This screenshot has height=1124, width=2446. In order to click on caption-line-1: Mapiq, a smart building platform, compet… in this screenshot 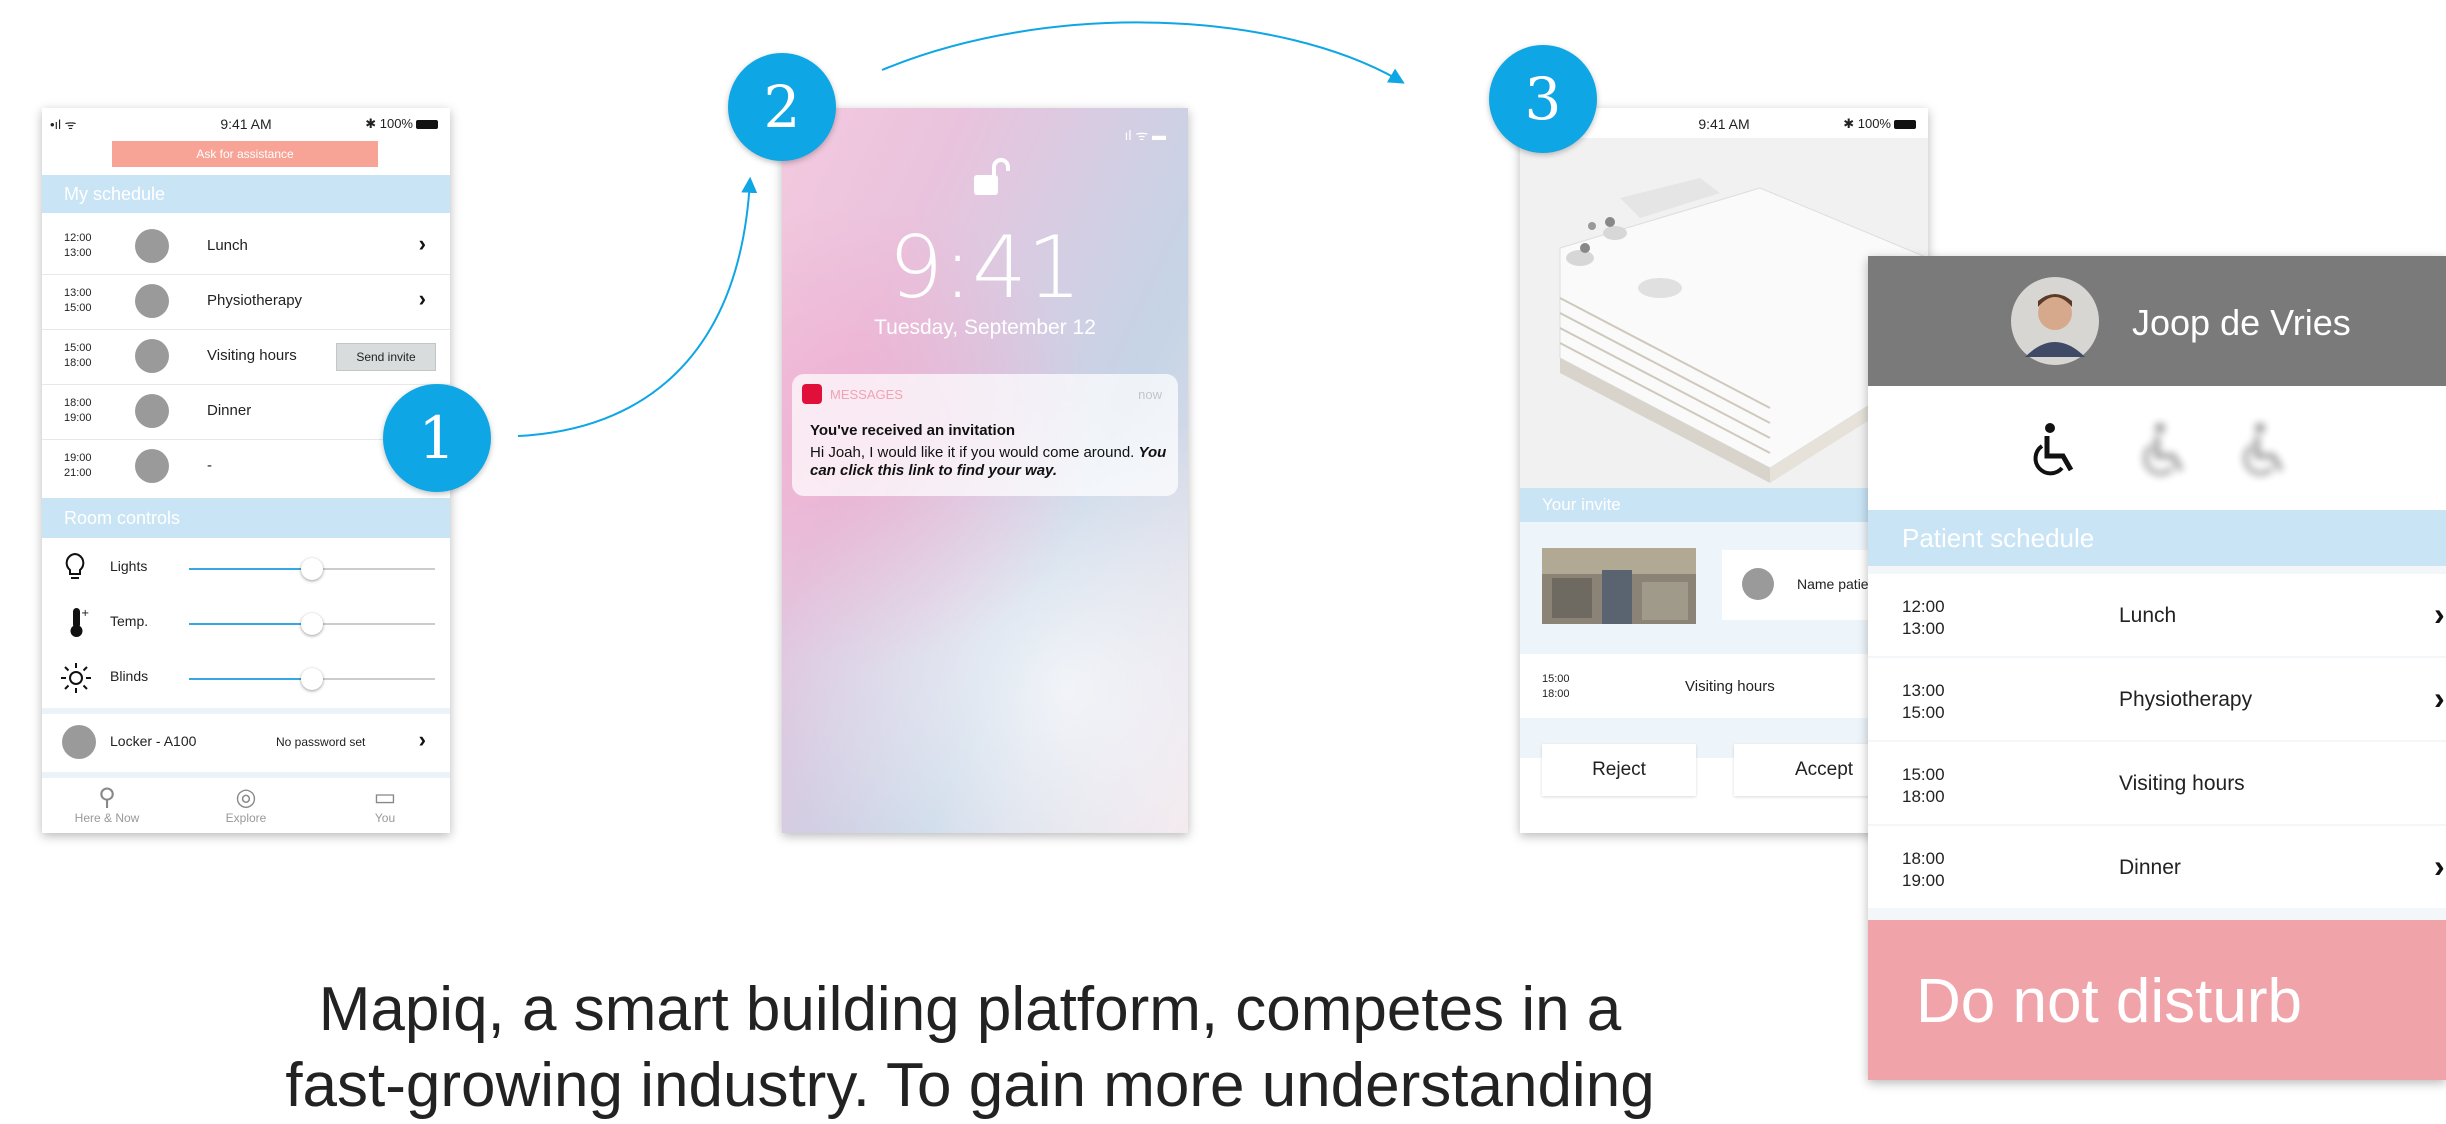, I will do `click(970, 1009)`.